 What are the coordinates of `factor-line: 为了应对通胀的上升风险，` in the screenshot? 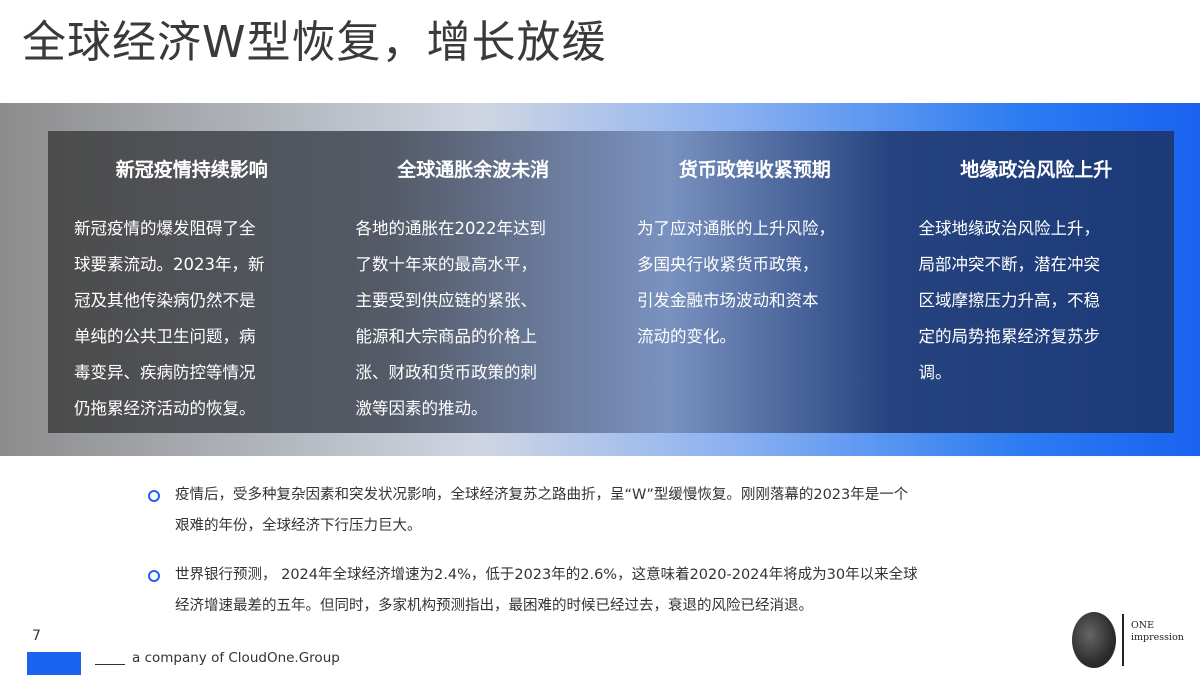 It's located at (736, 228).